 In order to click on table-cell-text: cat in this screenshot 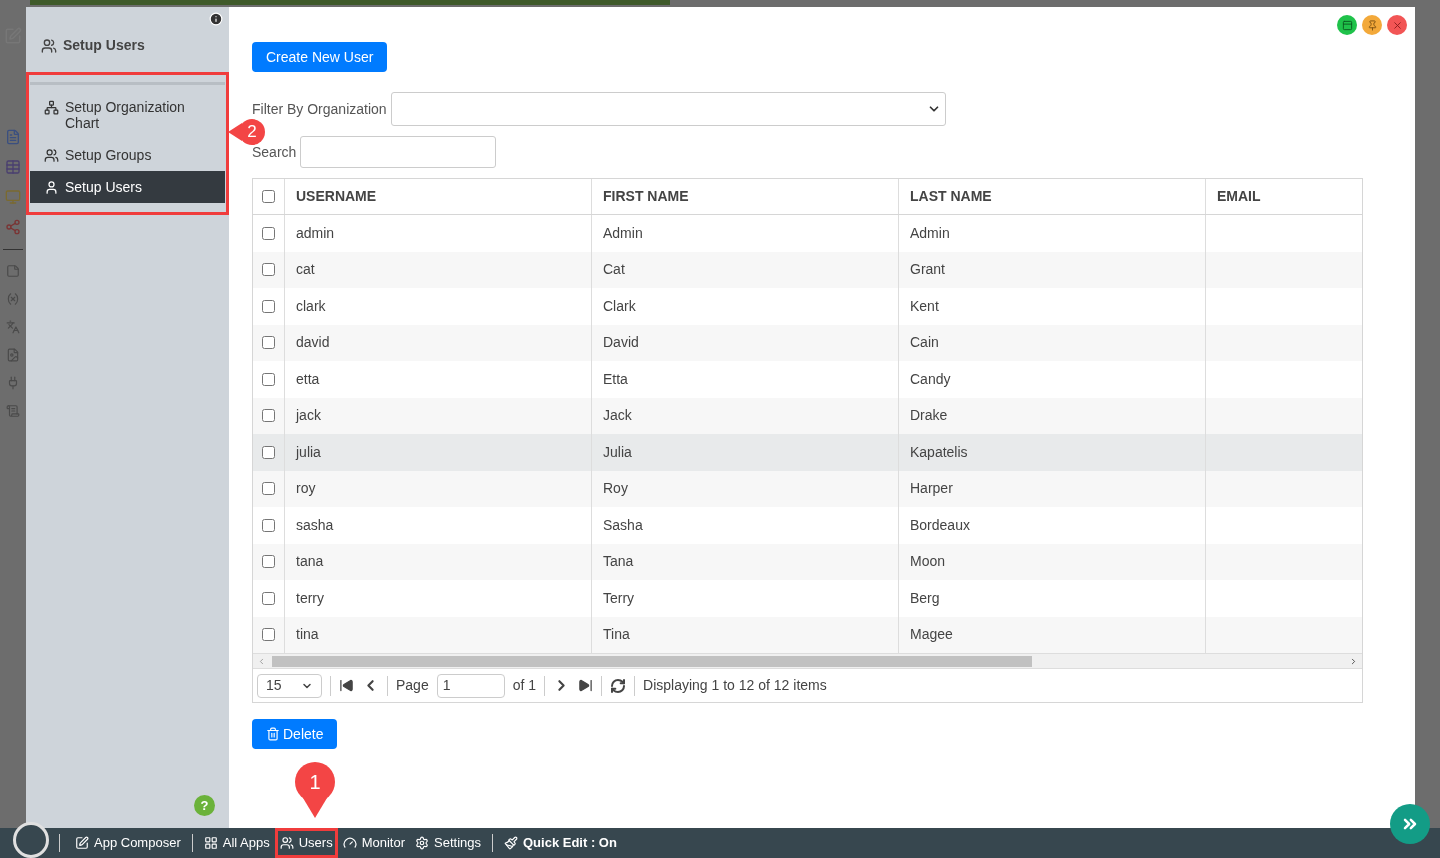, I will do `click(305, 270)`.